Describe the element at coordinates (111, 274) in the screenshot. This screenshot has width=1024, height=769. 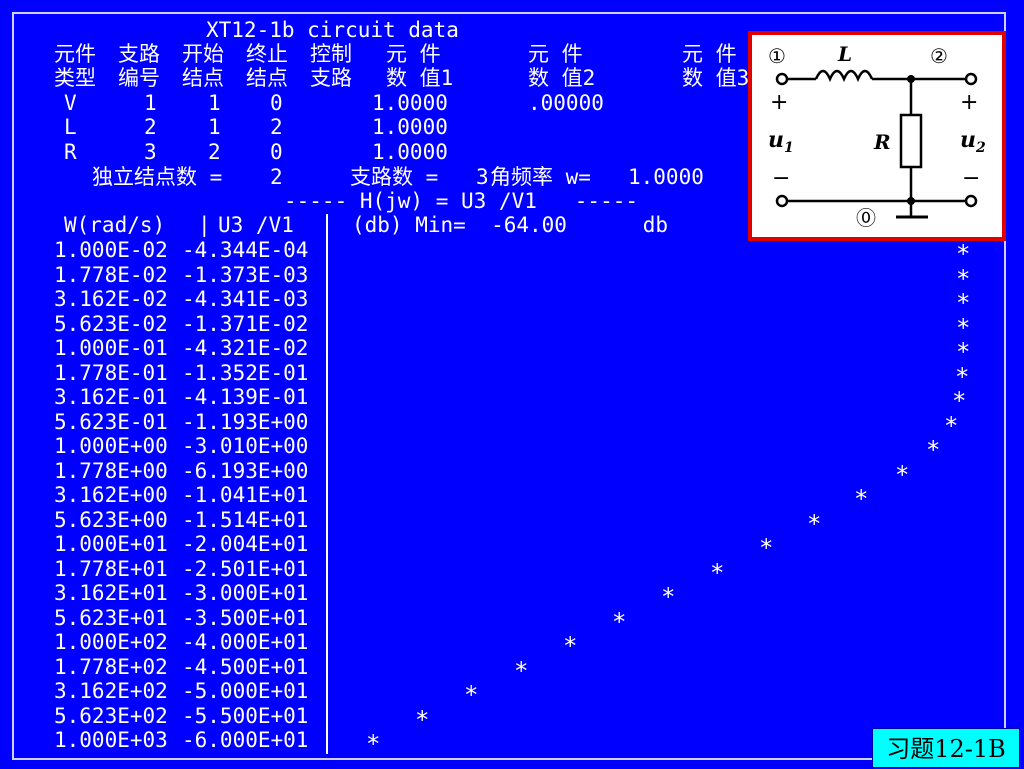
I see `table-cell-frequency: 1.778E-02` at that location.